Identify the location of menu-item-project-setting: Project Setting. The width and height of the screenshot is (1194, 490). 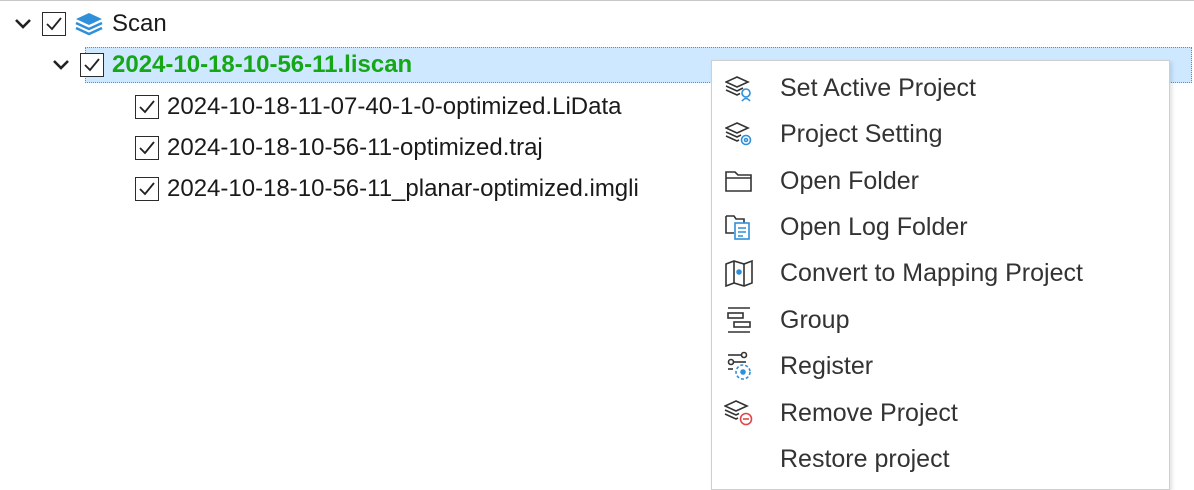
(940, 134).